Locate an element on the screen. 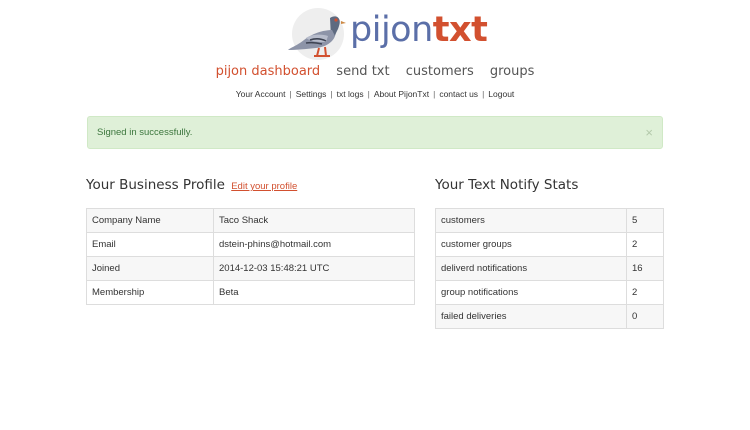 The height and width of the screenshot is (430, 750). table-row: Email dstein-phins@hotmail.com is located at coordinates (250, 244).